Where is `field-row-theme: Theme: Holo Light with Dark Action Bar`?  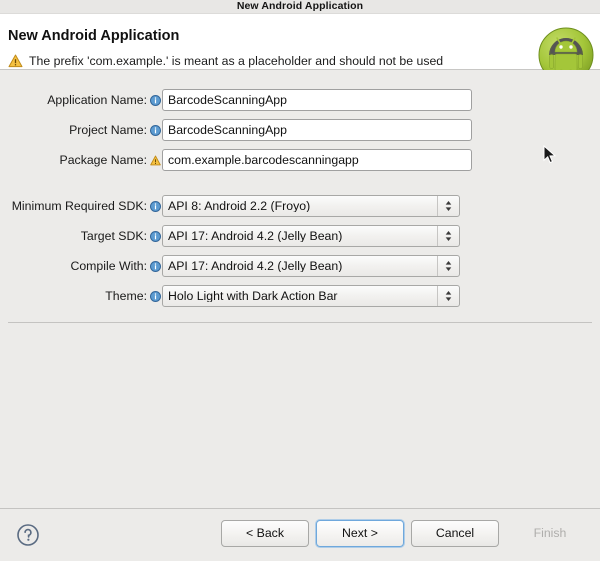 field-row-theme: Theme: Holo Light with Dark Action Bar is located at coordinates (230, 296).